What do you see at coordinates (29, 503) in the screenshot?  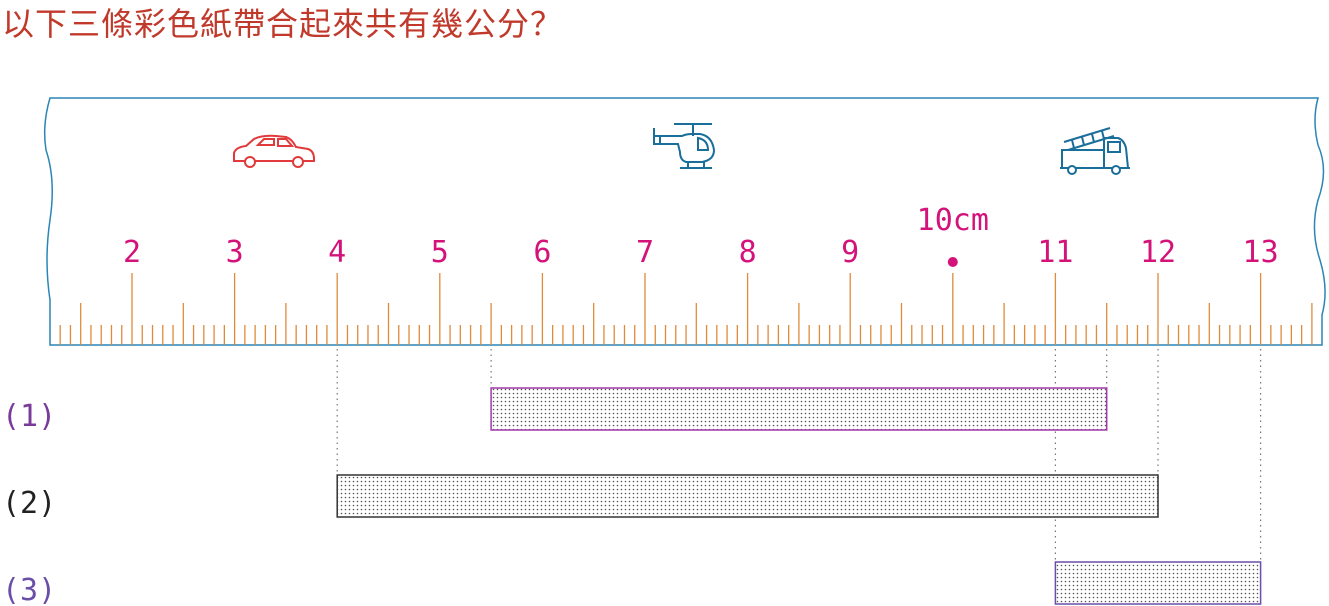 I see `strip-2-label: (2)` at bounding box center [29, 503].